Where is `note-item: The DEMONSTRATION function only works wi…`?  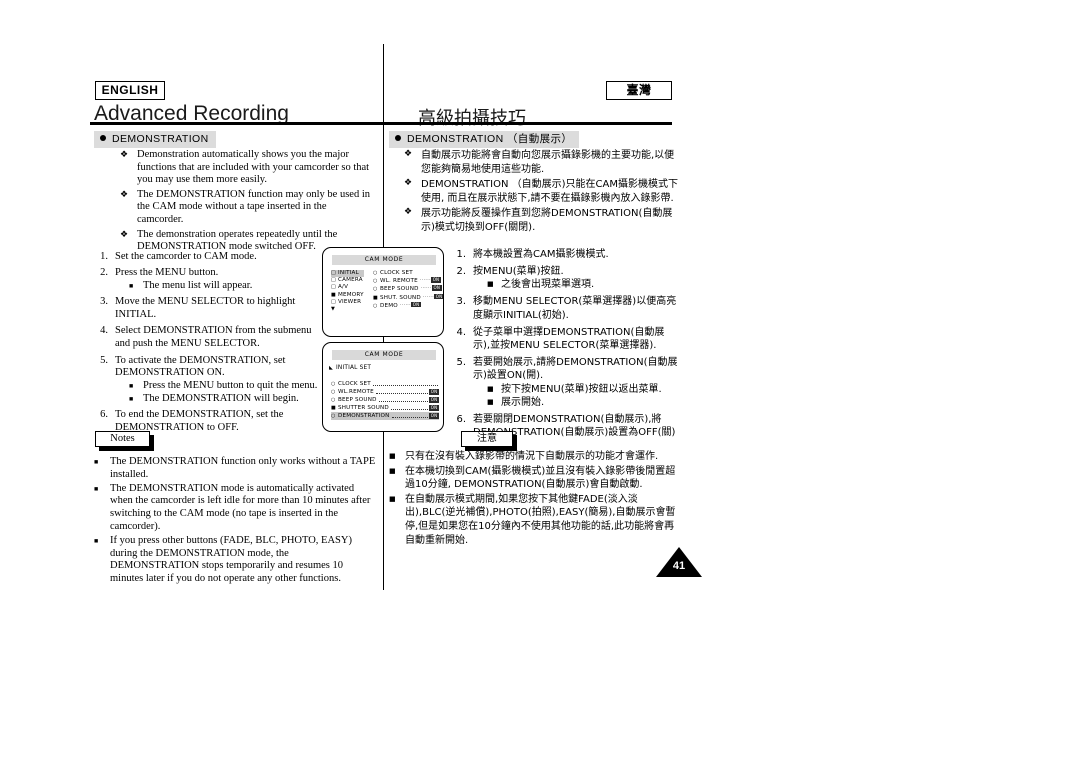 note-item: The DEMONSTRATION function only works wi… is located at coordinates (235, 469).